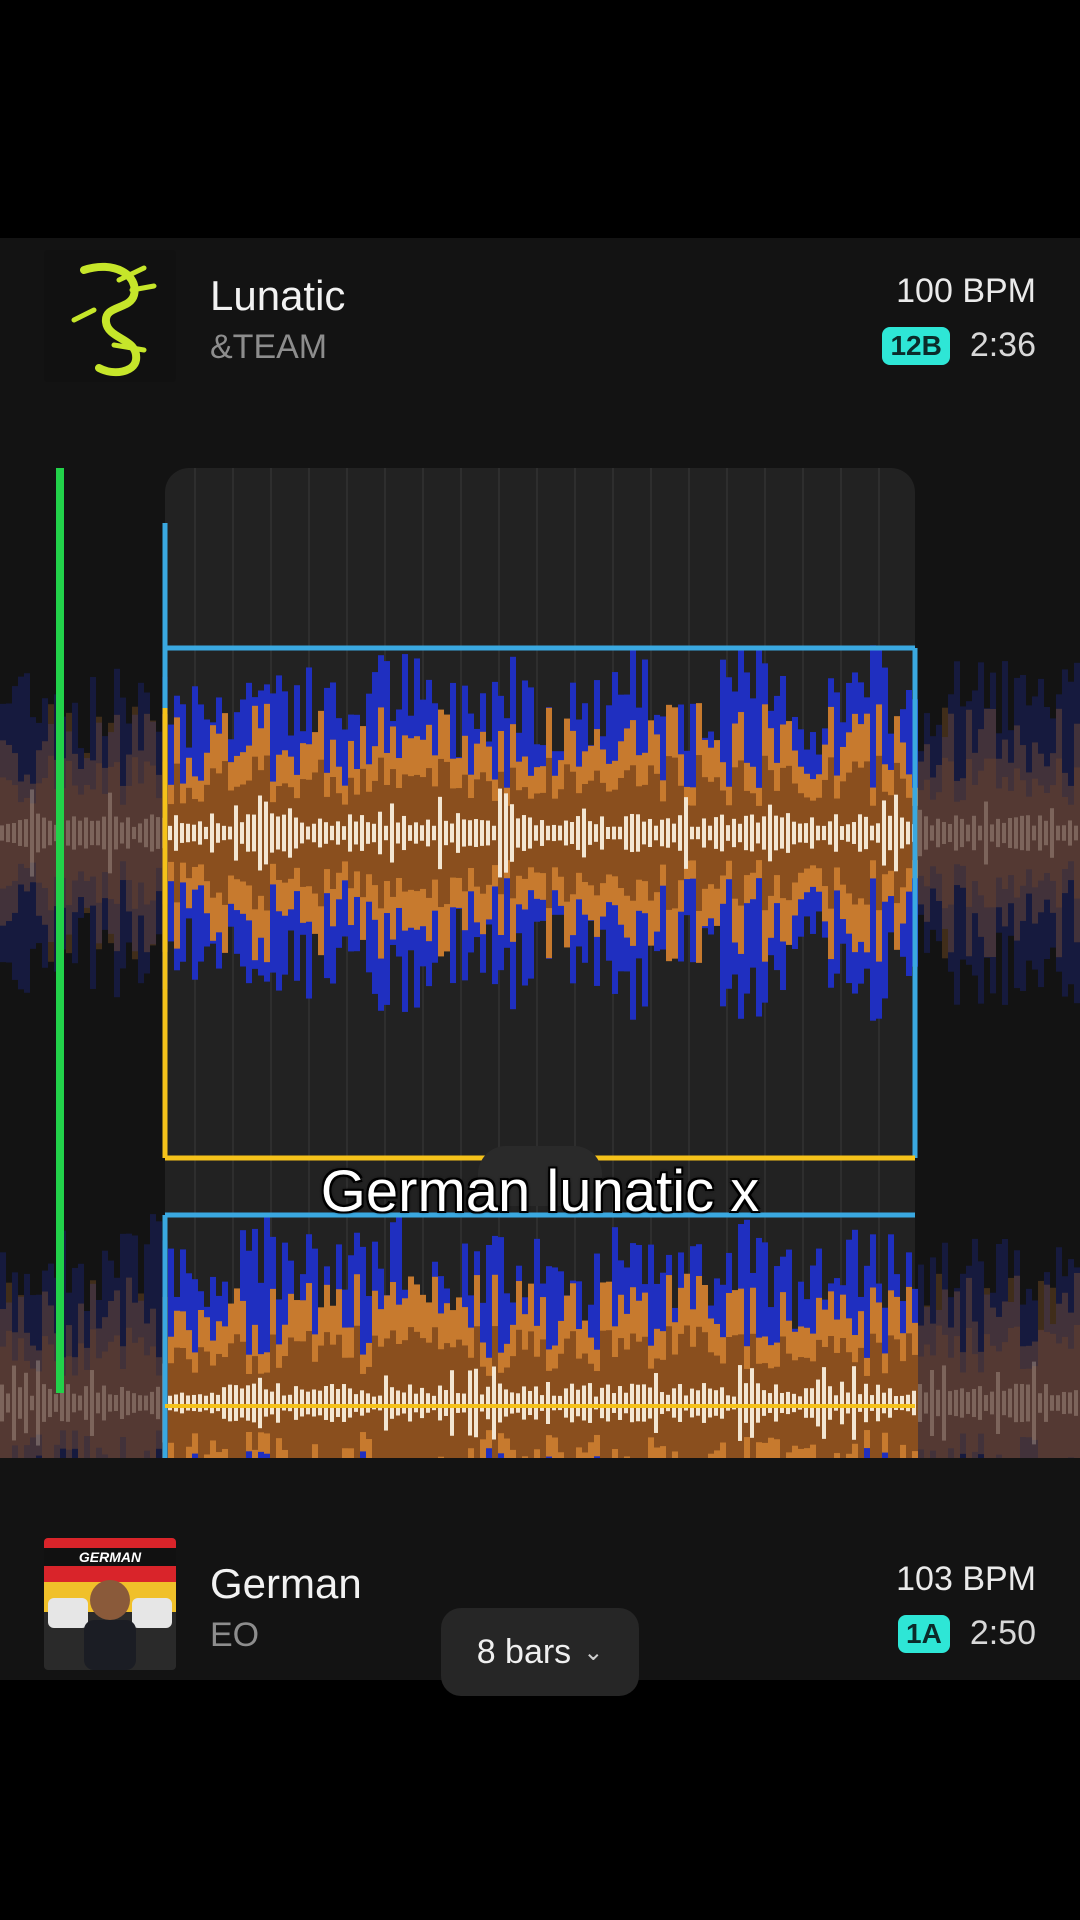 Image resolution: width=1080 pixels, height=1920 pixels. I want to click on track-bpm: 103 BPM, so click(966, 1579).